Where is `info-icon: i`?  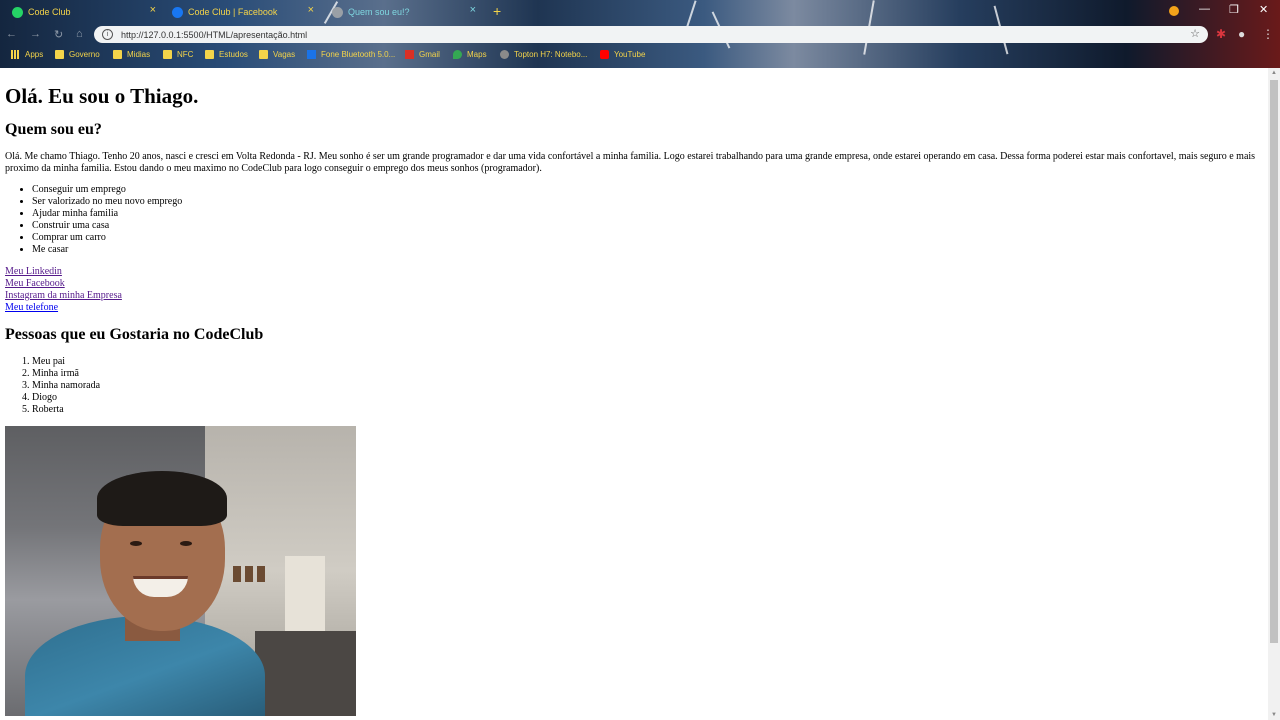
info-icon: i is located at coordinates (107, 34).